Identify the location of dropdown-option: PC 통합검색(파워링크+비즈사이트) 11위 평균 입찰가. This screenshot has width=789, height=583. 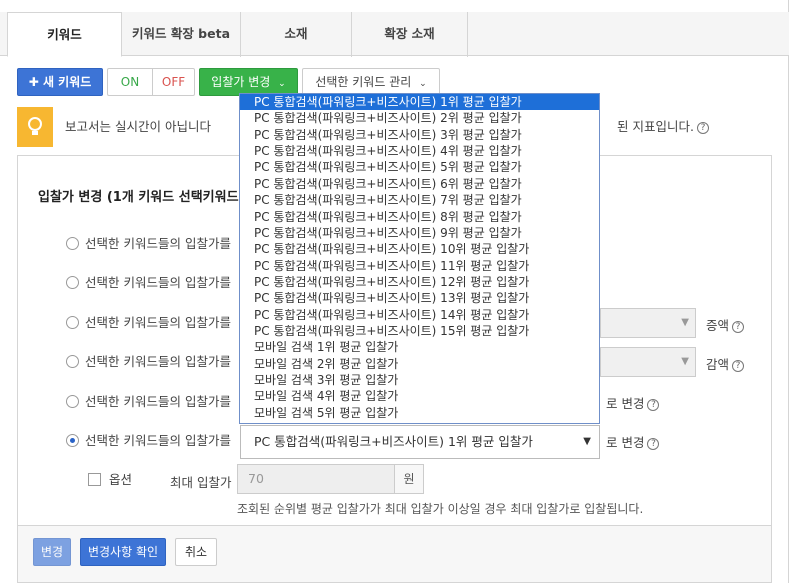
(419, 266).